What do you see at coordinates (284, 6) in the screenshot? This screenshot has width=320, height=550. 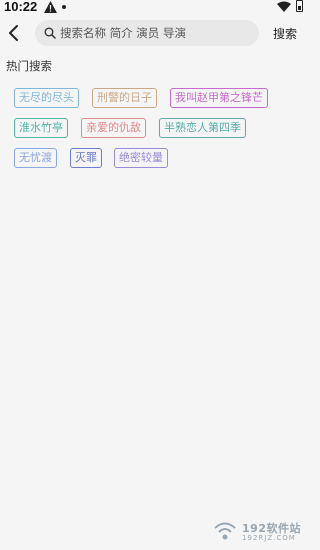 I see `wifi-icon` at bounding box center [284, 6].